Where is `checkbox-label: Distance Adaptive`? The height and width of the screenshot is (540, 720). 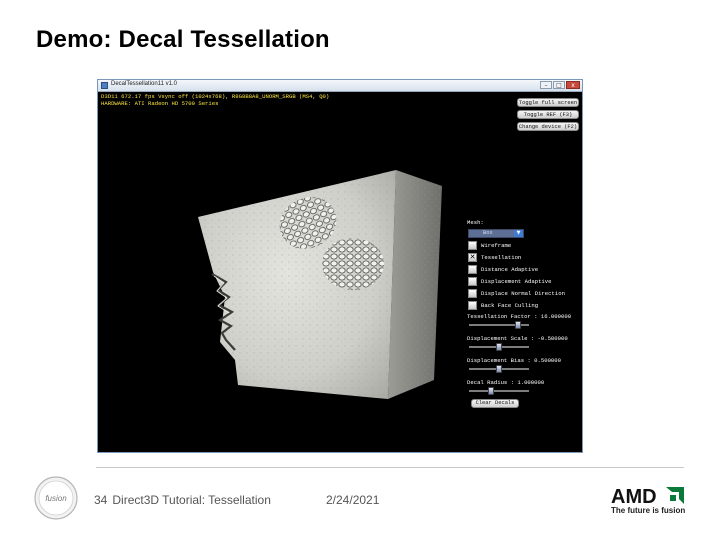 checkbox-label: Distance Adaptive is located at coordinates (510, 269).